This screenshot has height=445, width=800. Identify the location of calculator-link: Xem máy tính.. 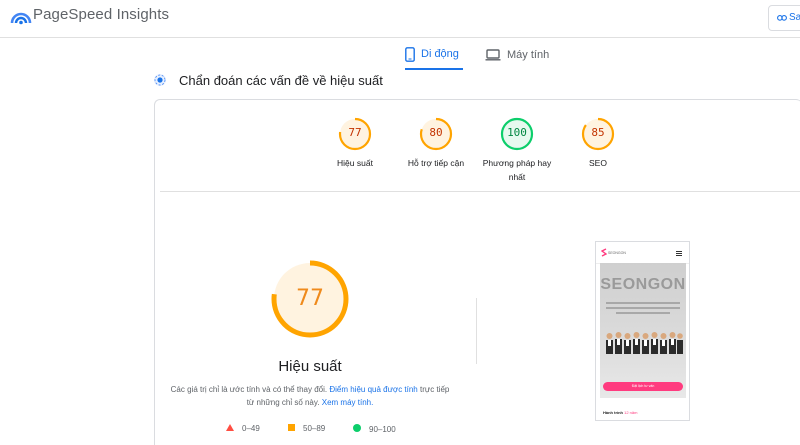
(348, 402).